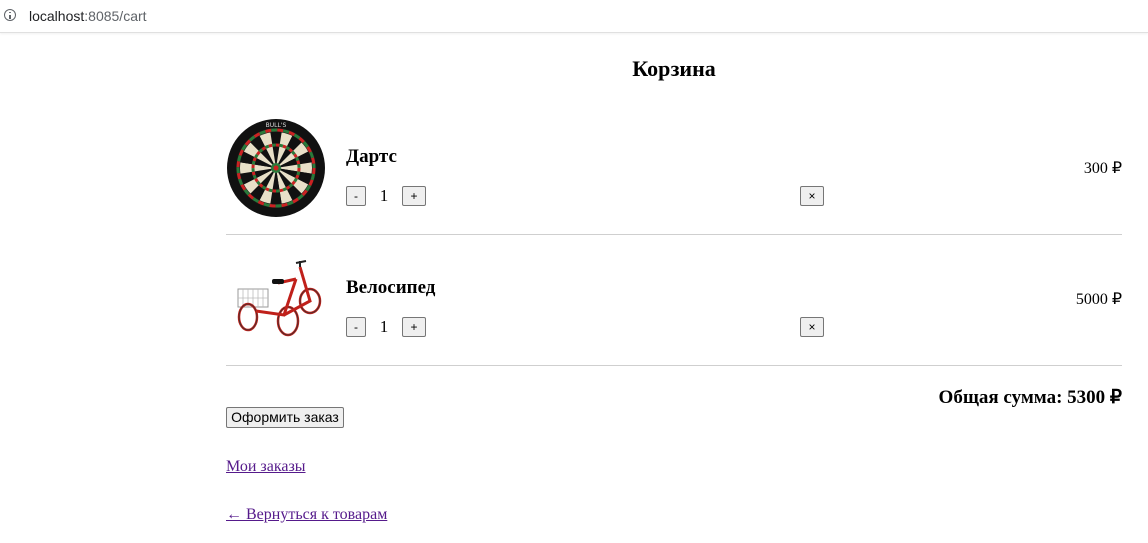 The height and width of the screenshot is (543, 1148). What do you see at coordinates (1098, 299) in the screenshot?
I see `item-price: 5000 ₽` at bounding box center [1098, 299].